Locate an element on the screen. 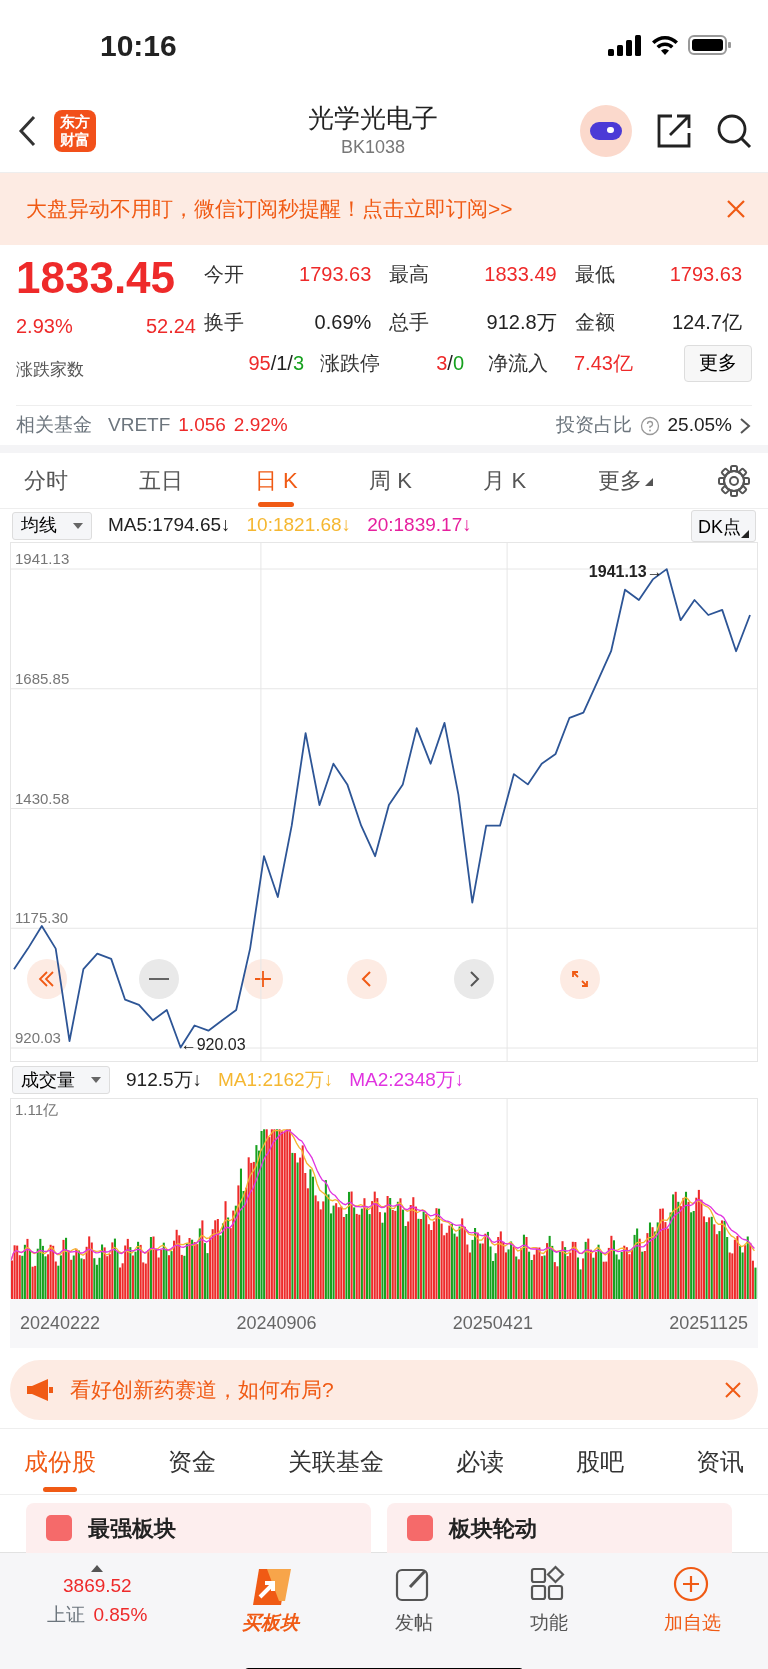  help-icon is located at coordinates (649, 425).